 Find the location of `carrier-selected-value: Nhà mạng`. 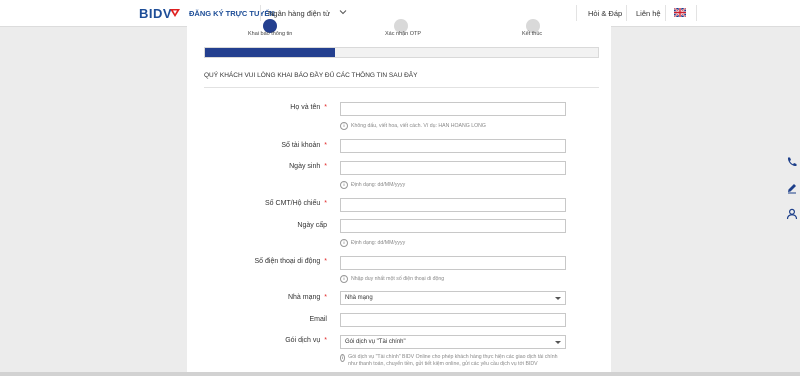

carrier-selected-value: Nhà mạng is located at coordinates (359, 298).